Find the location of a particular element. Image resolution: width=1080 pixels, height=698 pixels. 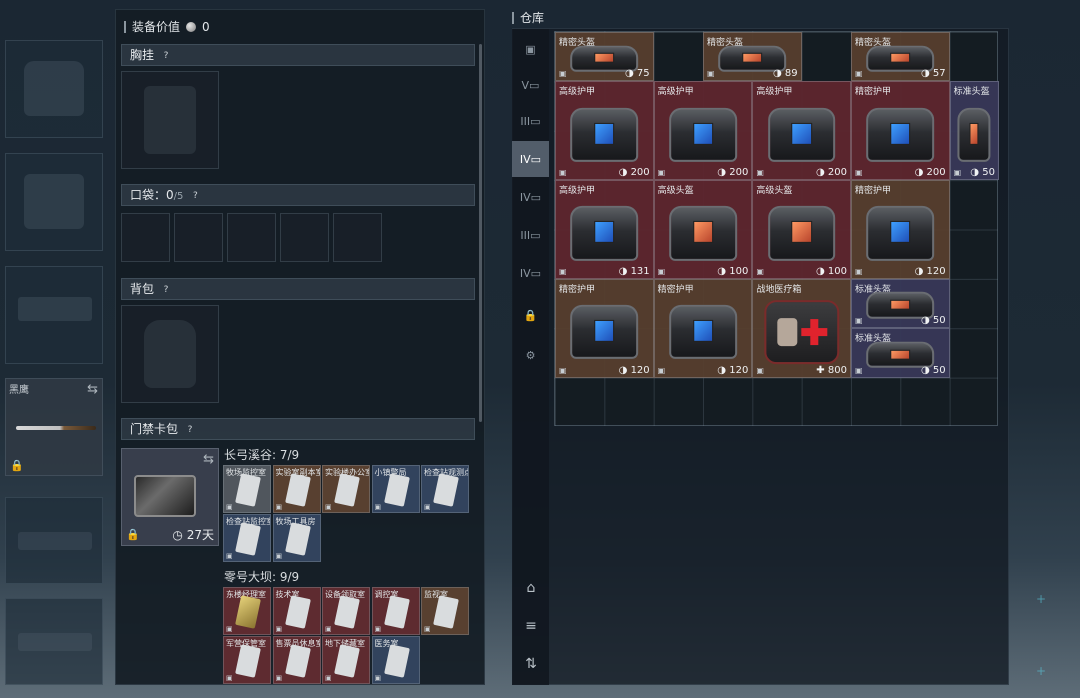

keycard-item: 地下储藏室 ▣ is located at coordinates (346, 660).